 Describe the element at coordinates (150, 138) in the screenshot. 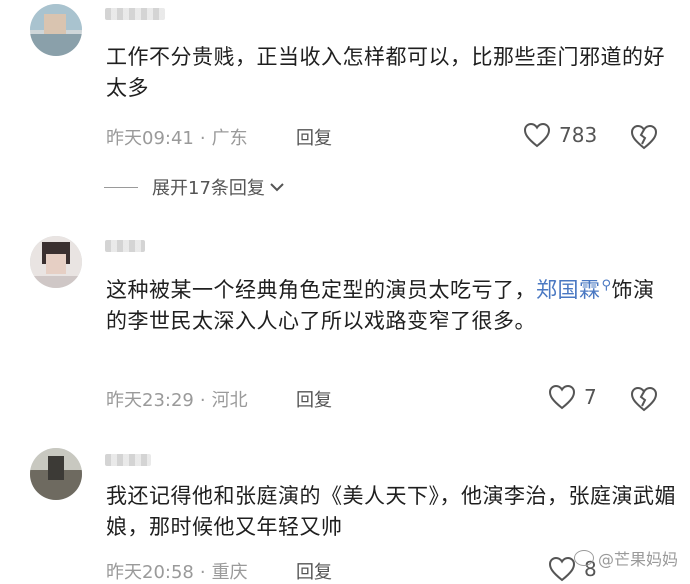

I see `timestamp: 昨天09:41` at that location.